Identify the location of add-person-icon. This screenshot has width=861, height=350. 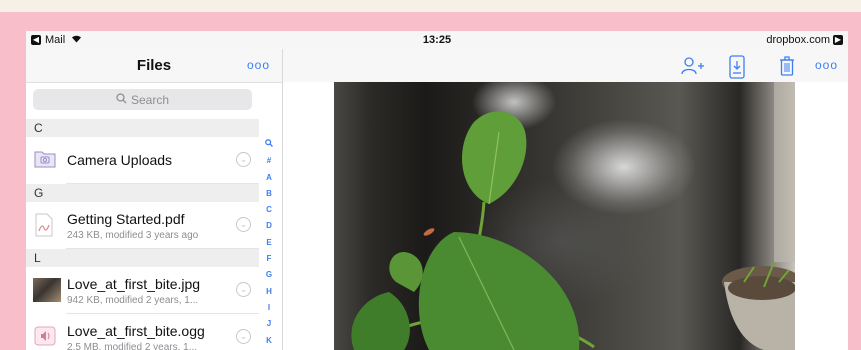
(692, 66).